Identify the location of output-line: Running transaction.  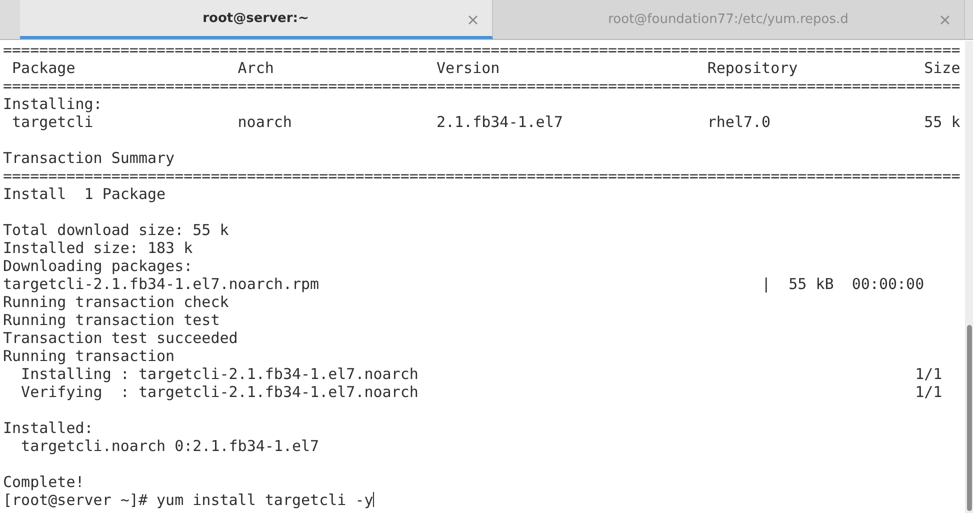
(89, 356).